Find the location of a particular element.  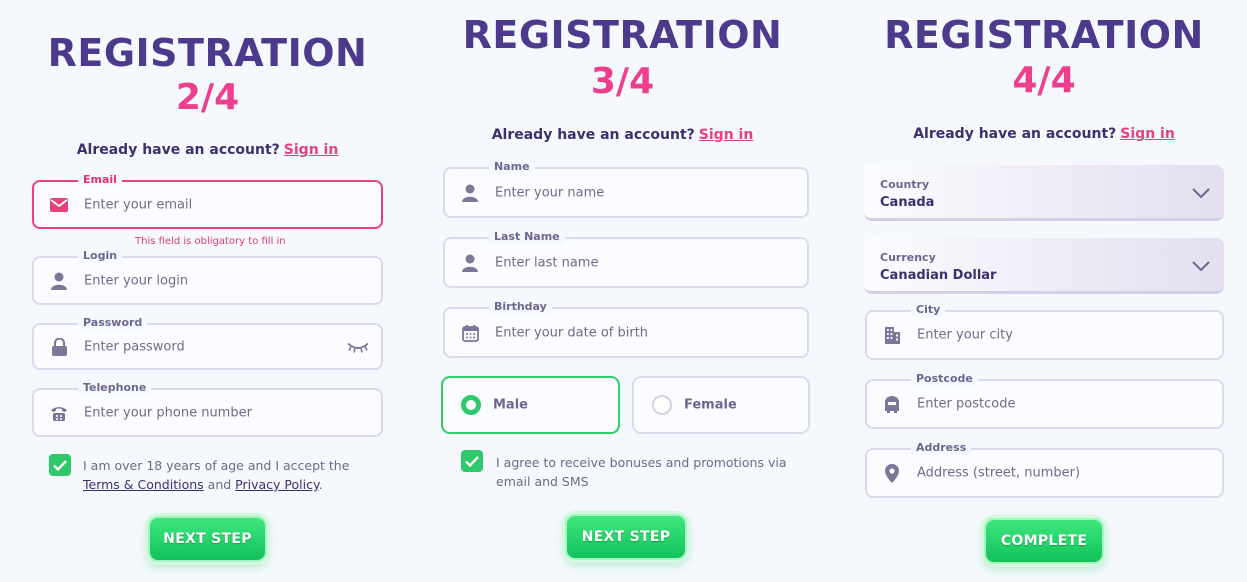

terms-checkbox is located at coordinates (60, 465).